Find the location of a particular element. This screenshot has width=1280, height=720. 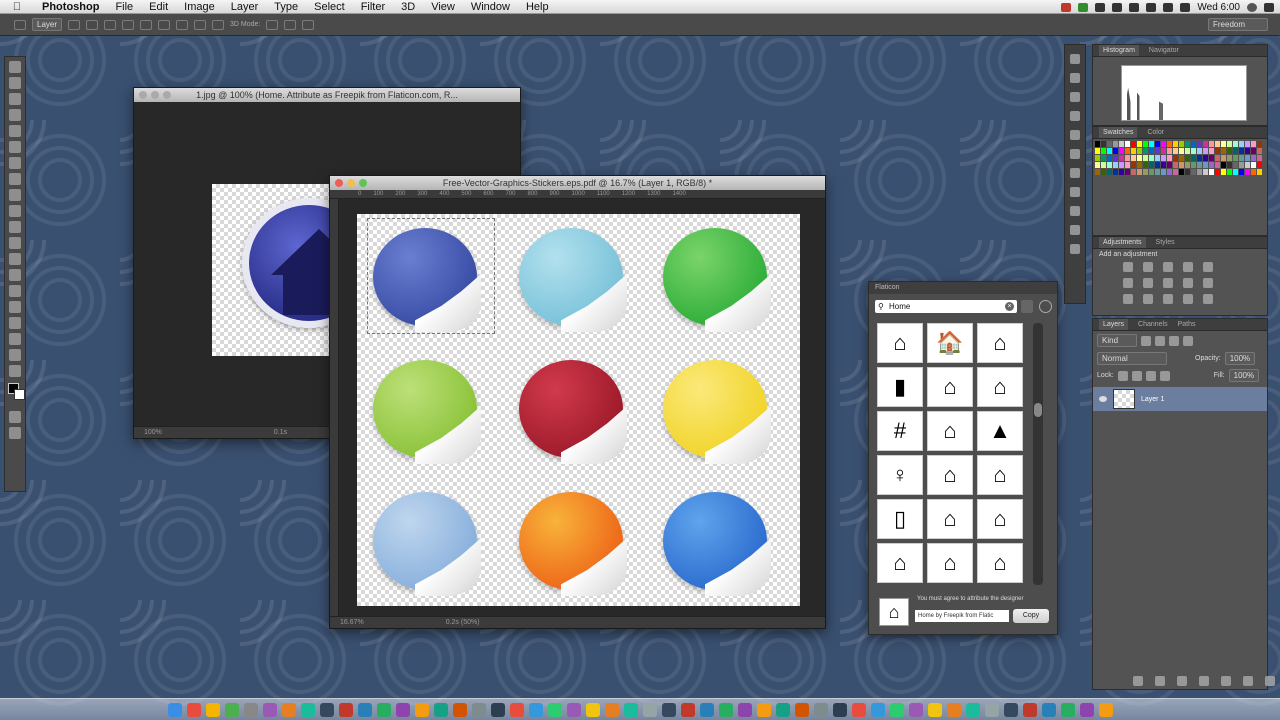

threshold-icon is located at coordinates (1168, 299).